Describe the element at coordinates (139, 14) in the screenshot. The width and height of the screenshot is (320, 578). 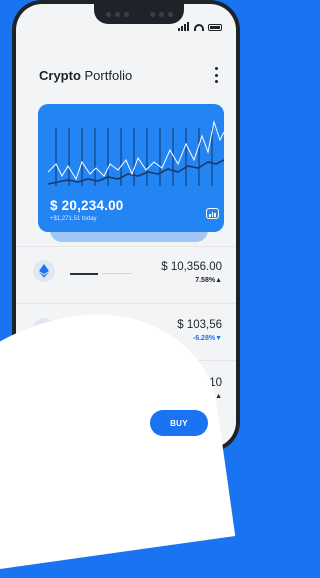
I see `phone-notch` at that location.